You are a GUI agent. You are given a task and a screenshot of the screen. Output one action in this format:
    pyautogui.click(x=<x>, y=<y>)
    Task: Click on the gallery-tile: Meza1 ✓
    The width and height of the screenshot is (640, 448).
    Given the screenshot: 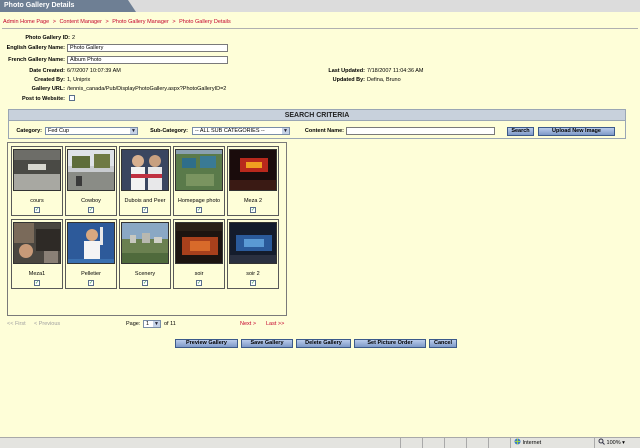 What is the action you would take?
    pyautogui.click(x=37, y=254)
    